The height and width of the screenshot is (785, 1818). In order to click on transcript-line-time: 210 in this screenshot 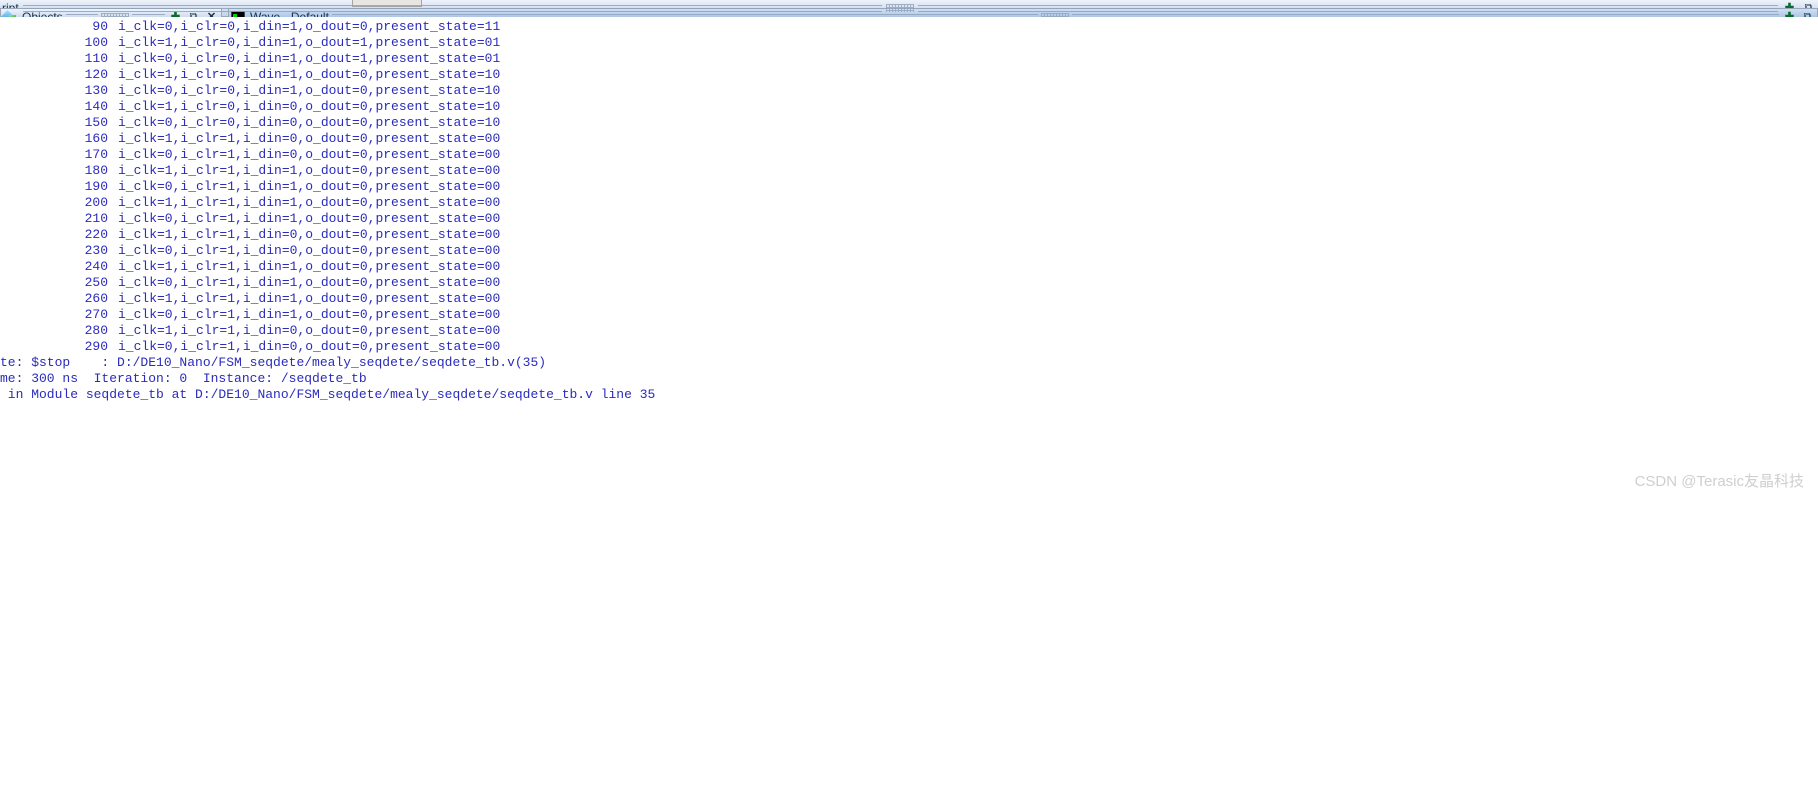, I will do `click(96, 218)`.